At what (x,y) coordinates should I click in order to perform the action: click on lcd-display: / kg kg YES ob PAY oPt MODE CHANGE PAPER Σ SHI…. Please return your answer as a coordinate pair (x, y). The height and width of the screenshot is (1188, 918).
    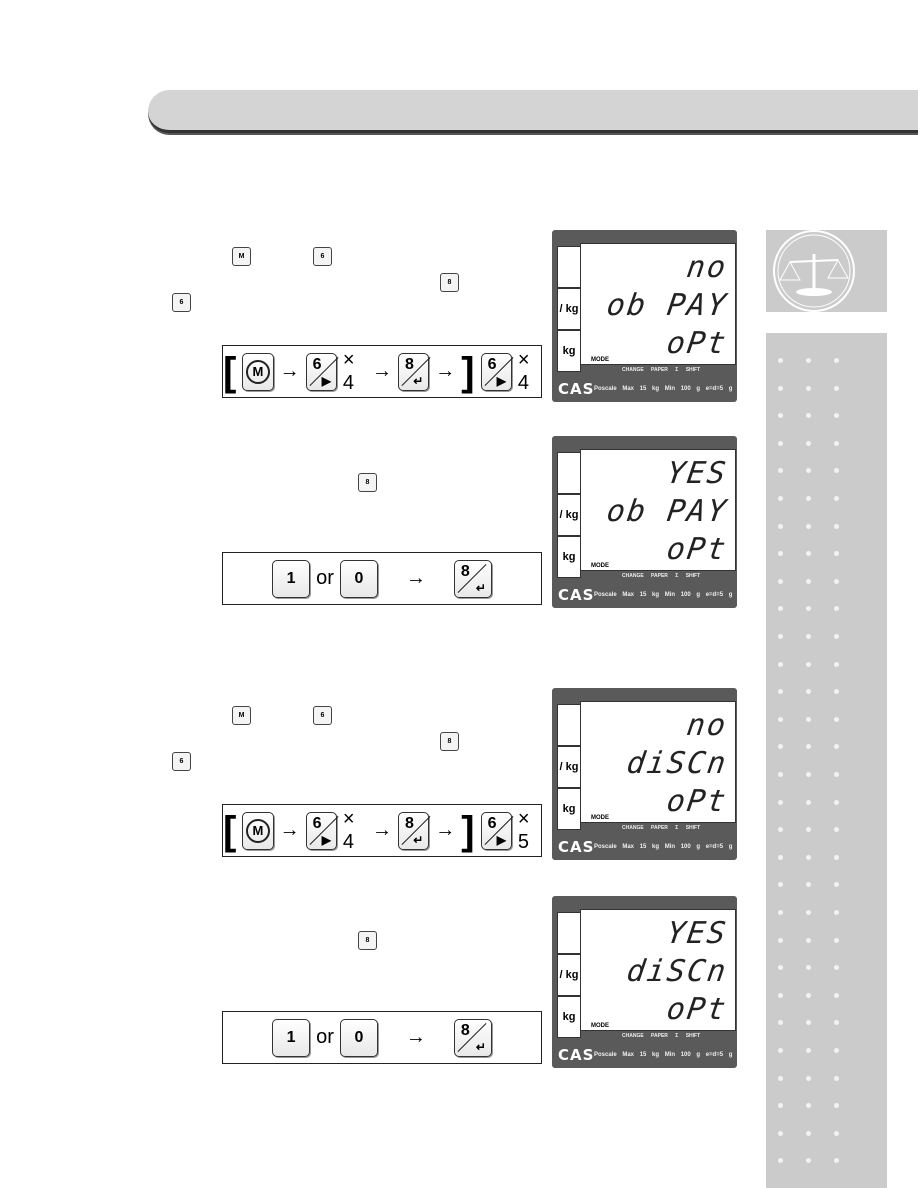
    Looking at the image, I should click on (644, 522).